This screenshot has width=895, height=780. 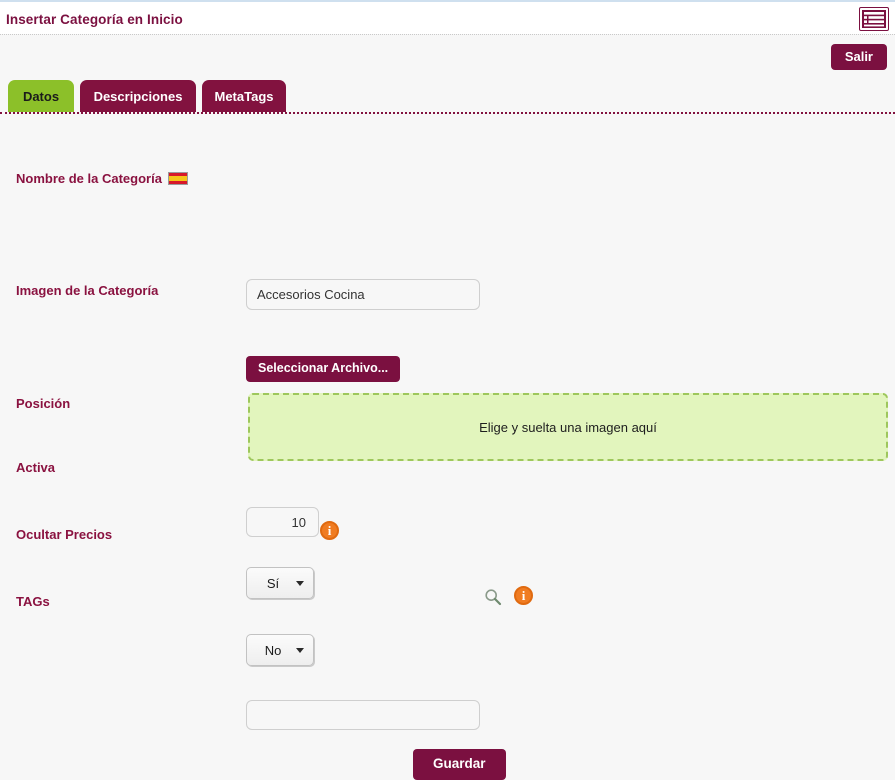 What do you see at coordinates (363, 715) in the screenshot?
I see `tags-input` at bounding box center [363, 715].